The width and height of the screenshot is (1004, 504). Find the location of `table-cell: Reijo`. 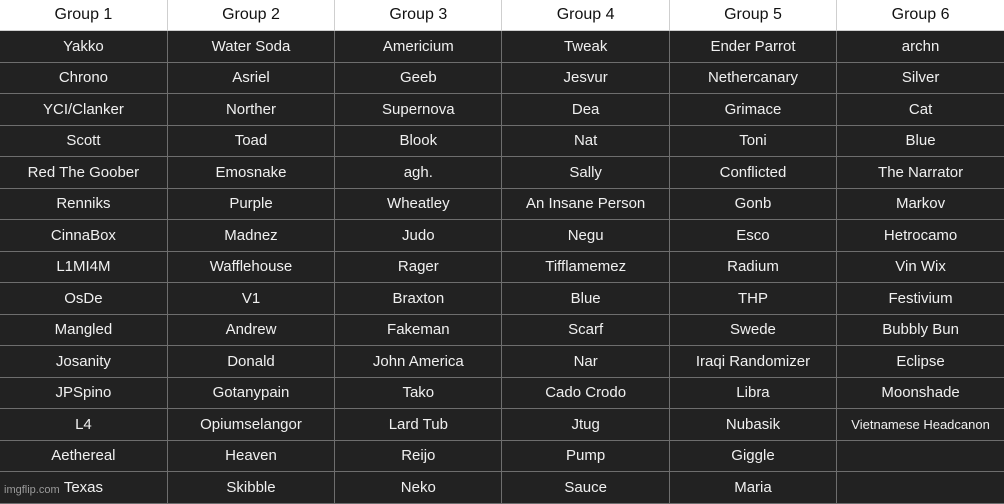

table-cell: Reijo is located at coordinates (418, 455).